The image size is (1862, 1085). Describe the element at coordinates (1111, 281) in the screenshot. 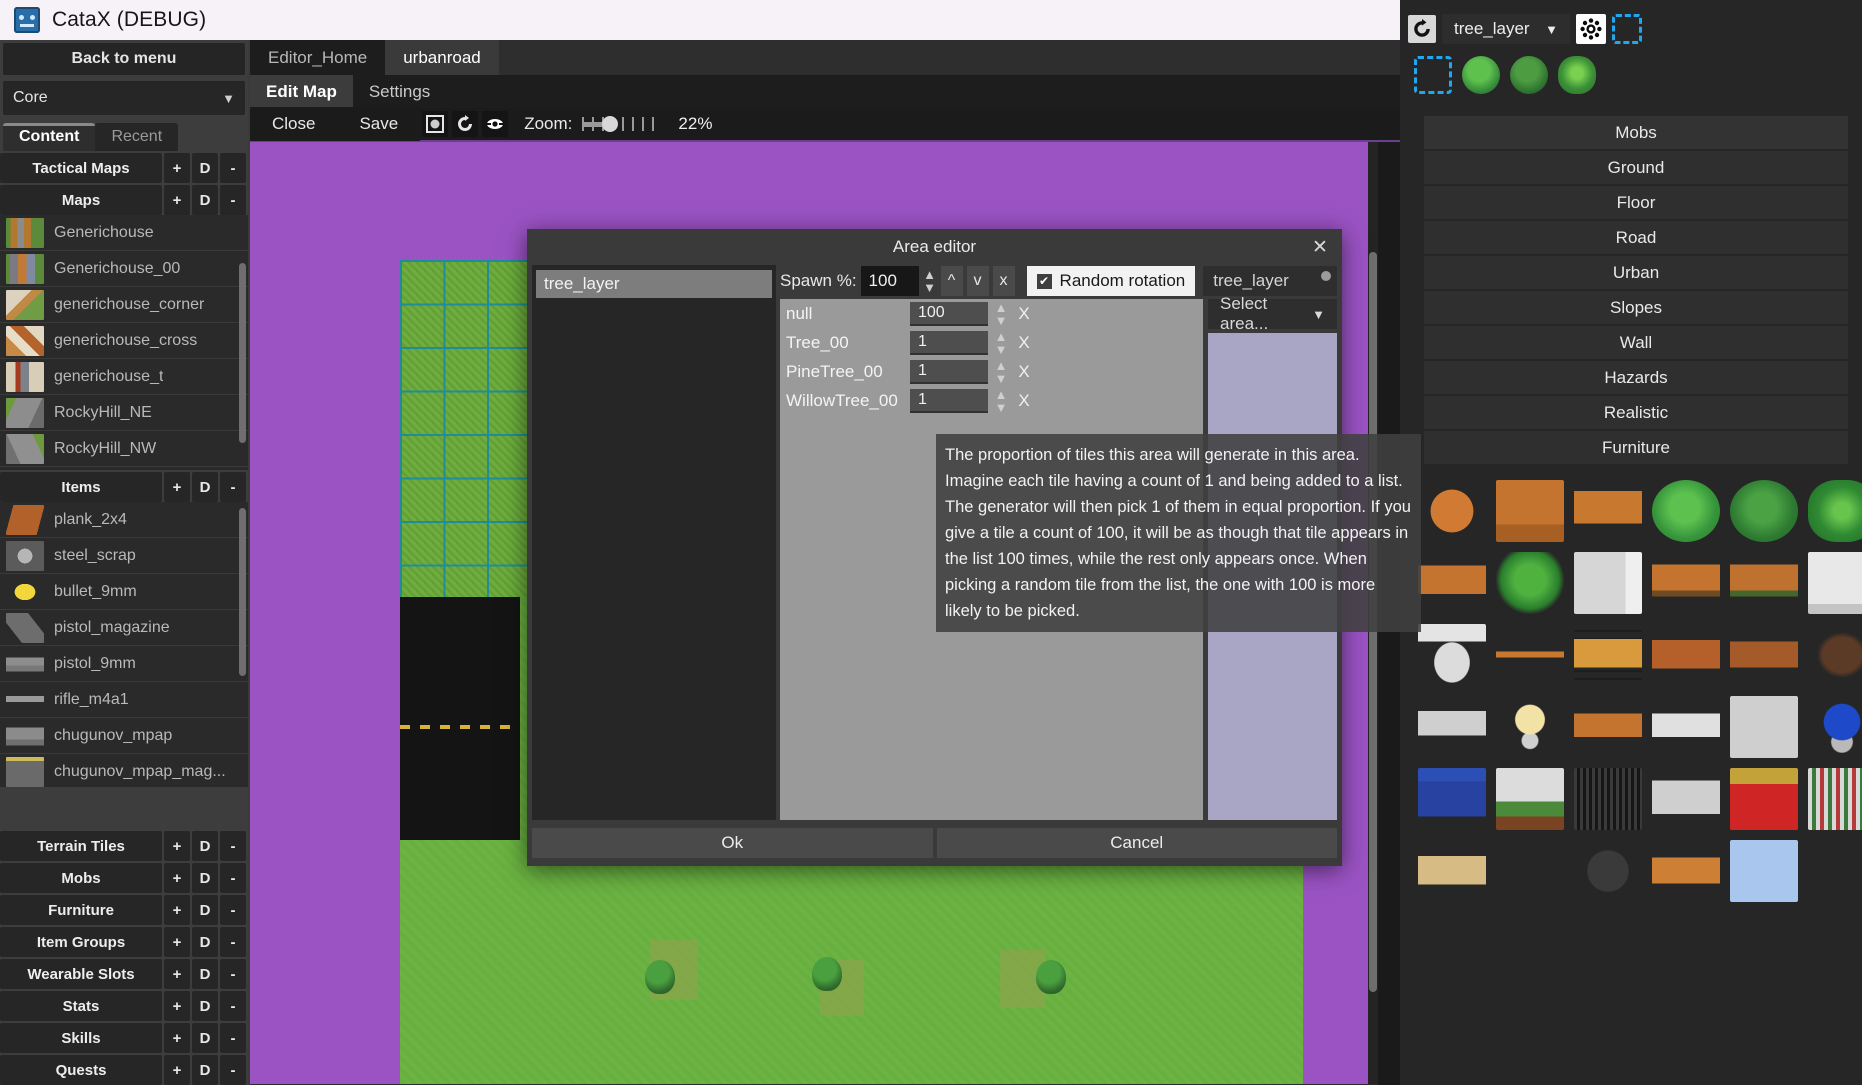

I see `random-rotation-checkbox: ✔ Random rotation` at that location.